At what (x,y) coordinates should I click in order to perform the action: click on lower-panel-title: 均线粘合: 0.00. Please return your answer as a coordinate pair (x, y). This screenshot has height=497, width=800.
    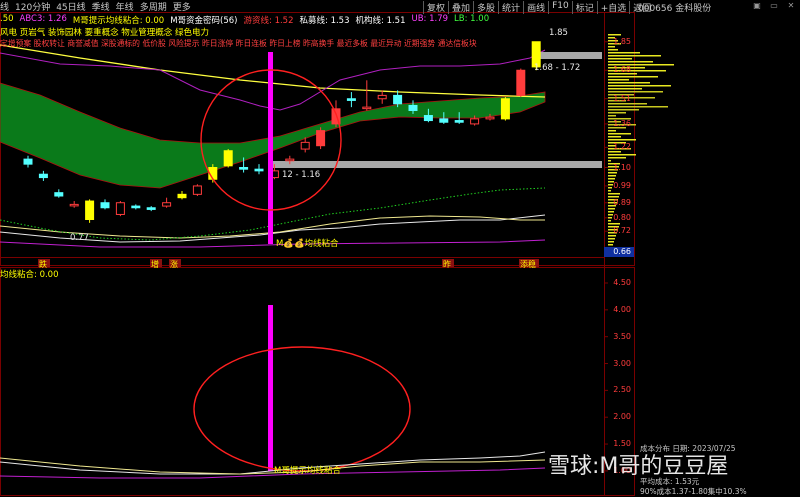
    Looking at the image, I should click on (29, 275).